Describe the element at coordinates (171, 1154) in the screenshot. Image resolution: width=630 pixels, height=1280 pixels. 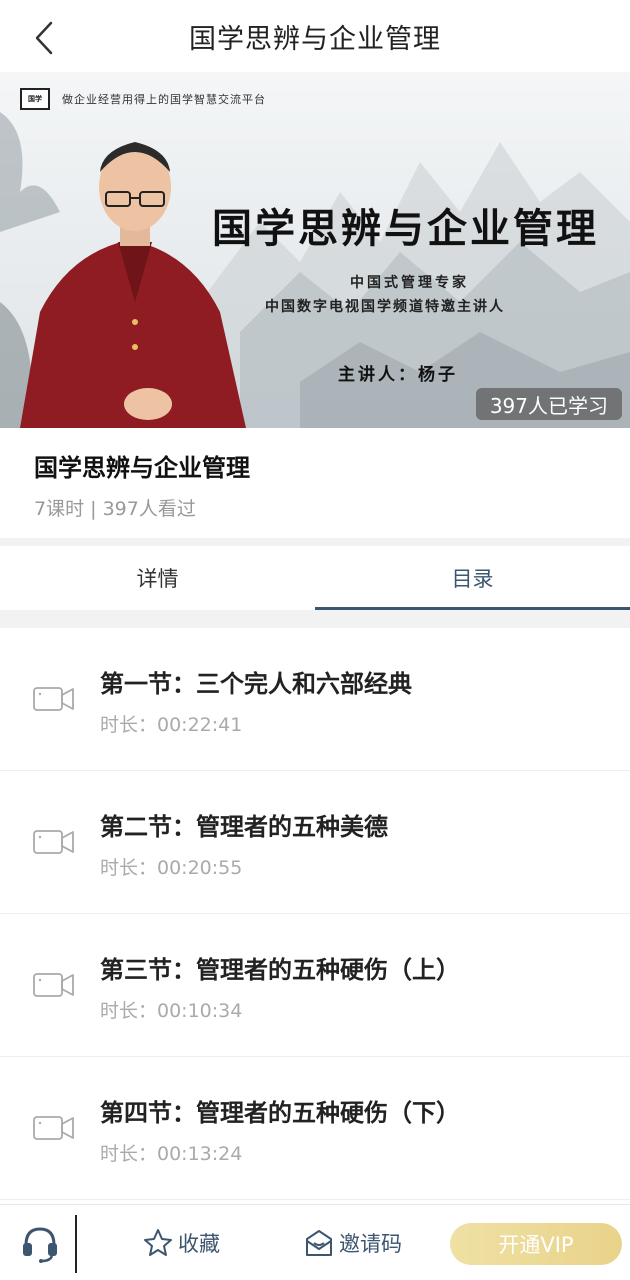
I see `lesson-duration: 时长：00:13:24` at that location.